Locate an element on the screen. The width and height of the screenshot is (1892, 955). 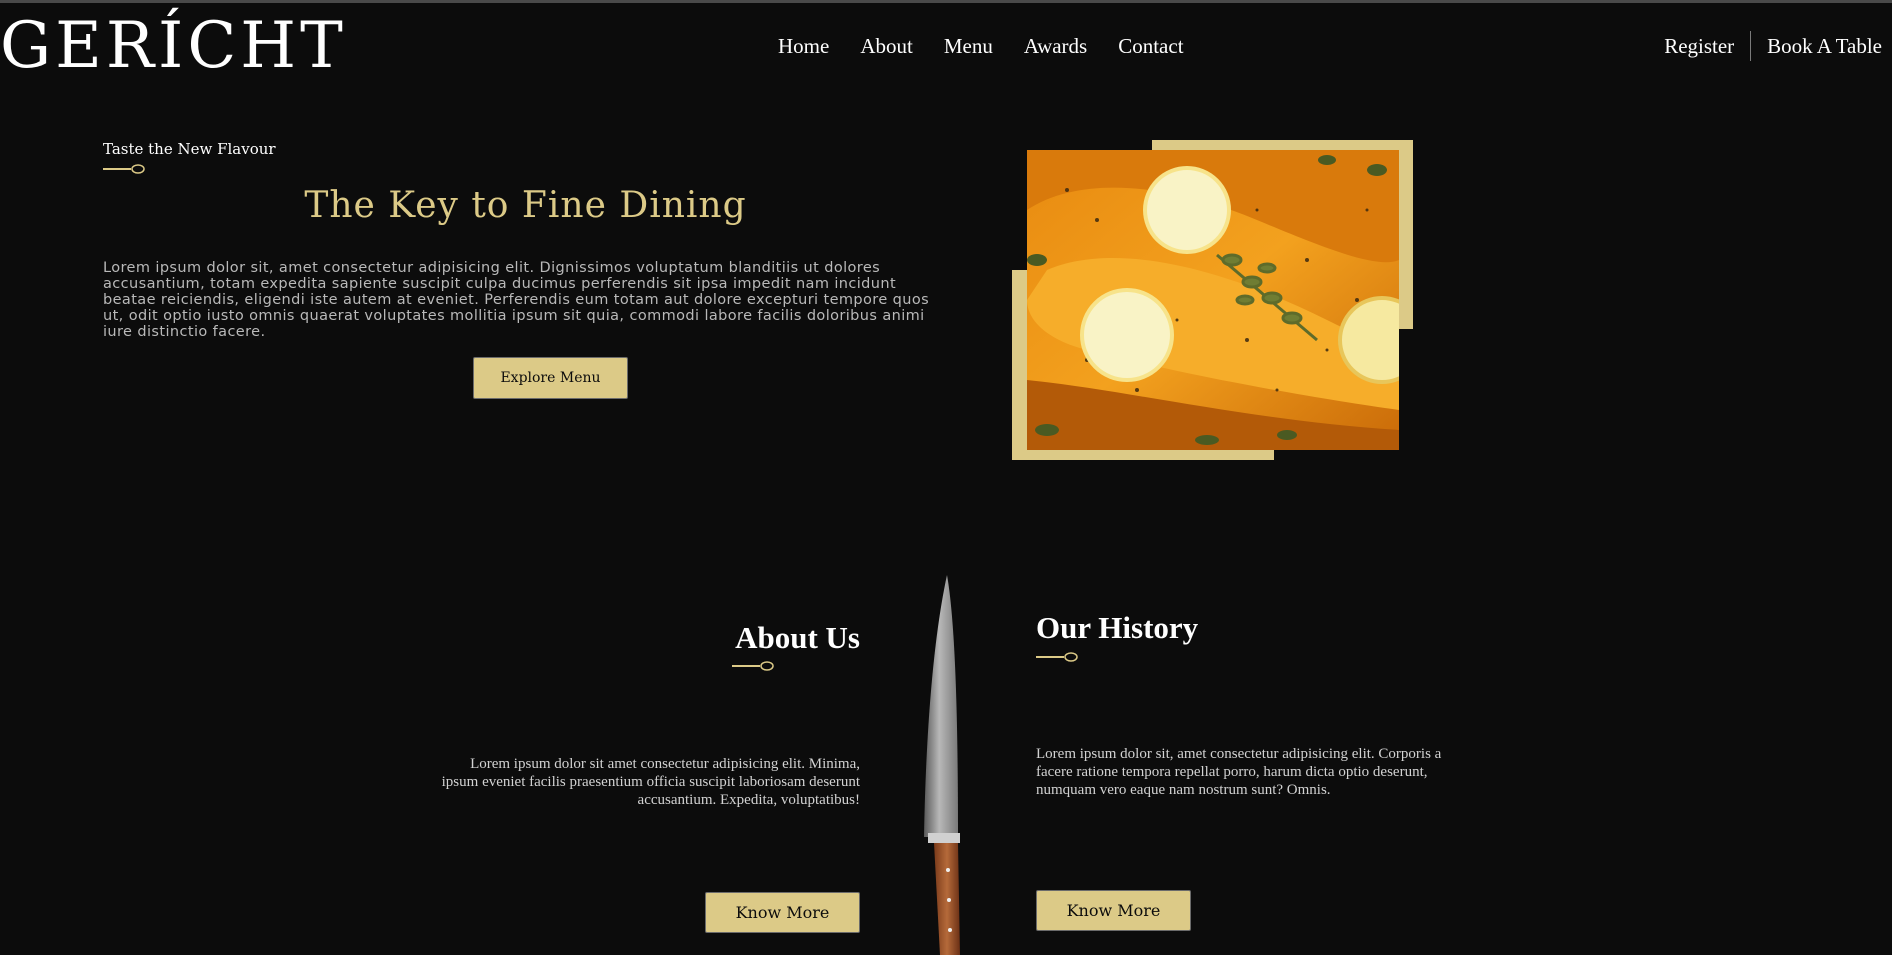
main-nav: Home About Menu Awards Contact is located at coordinates (996, 46).